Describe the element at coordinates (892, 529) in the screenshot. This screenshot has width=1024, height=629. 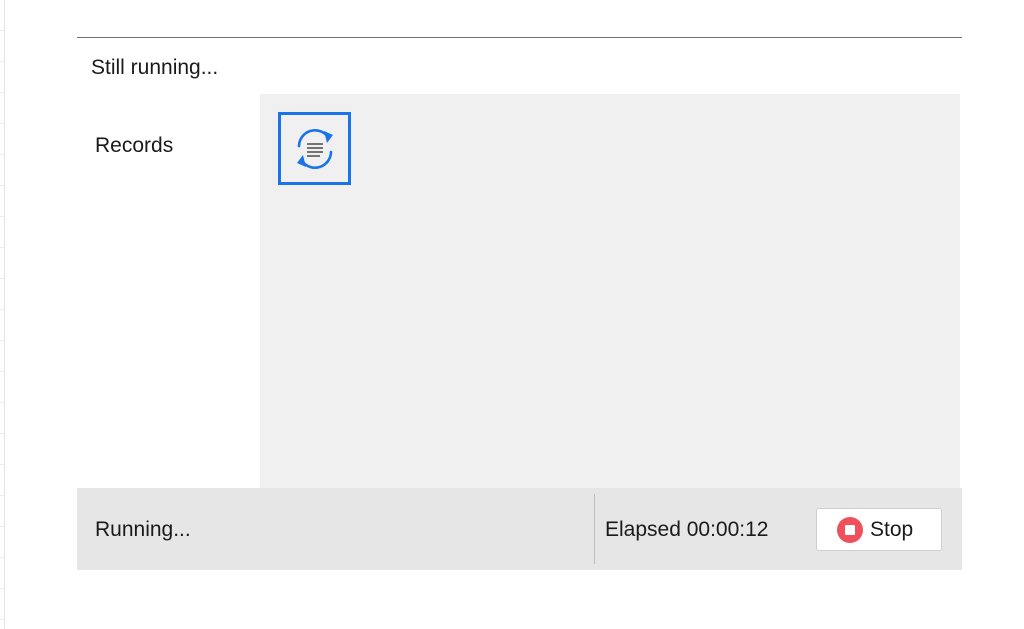
I see `stop-button-label: Stop` at that location.